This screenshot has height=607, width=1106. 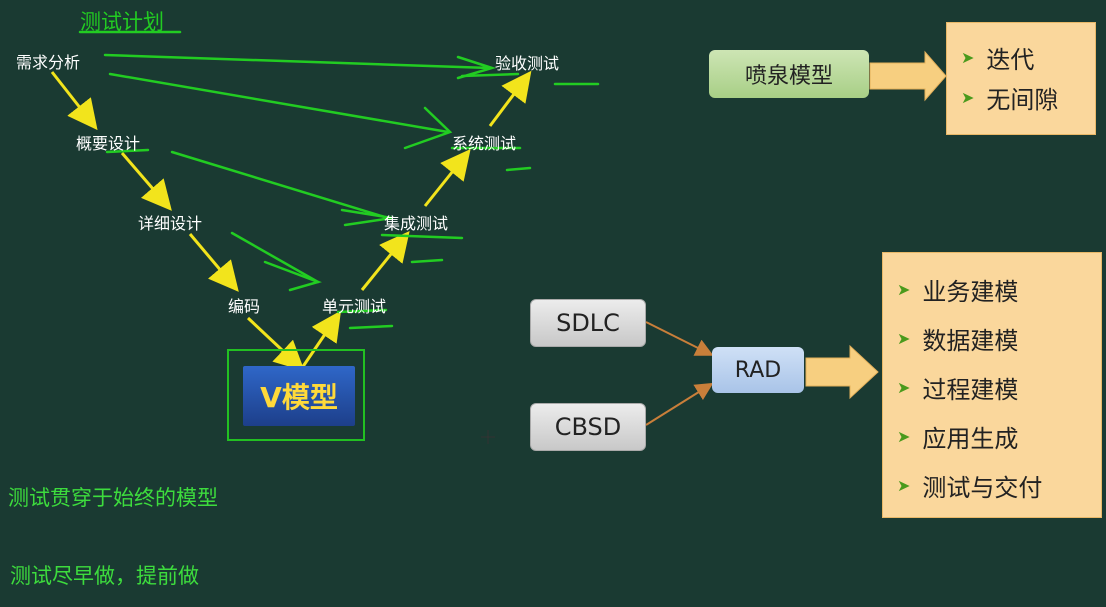 I want to click on rad-arrow, so click(x=842, y=372).